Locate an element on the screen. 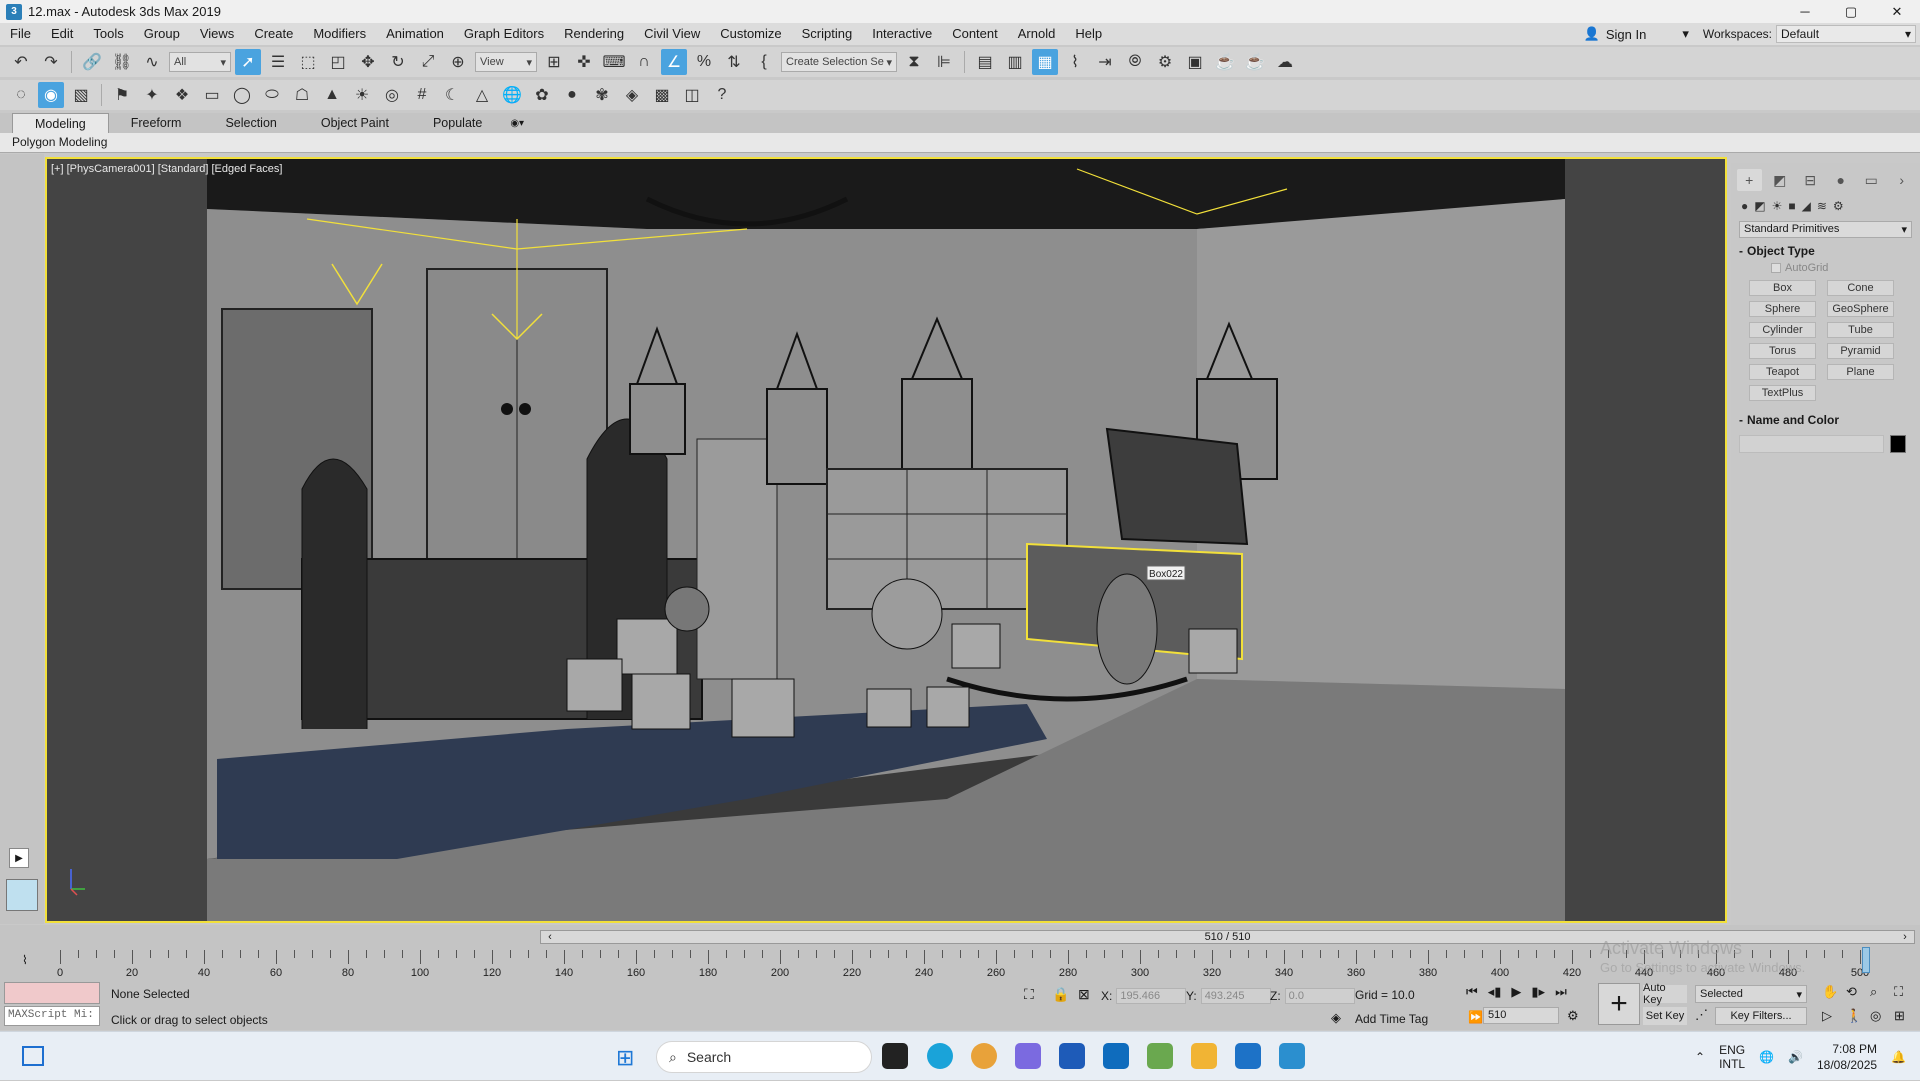 The width and height of the screenshot is (1920, 1081). close-button: ✕ is located at coordinates (1897, 11).